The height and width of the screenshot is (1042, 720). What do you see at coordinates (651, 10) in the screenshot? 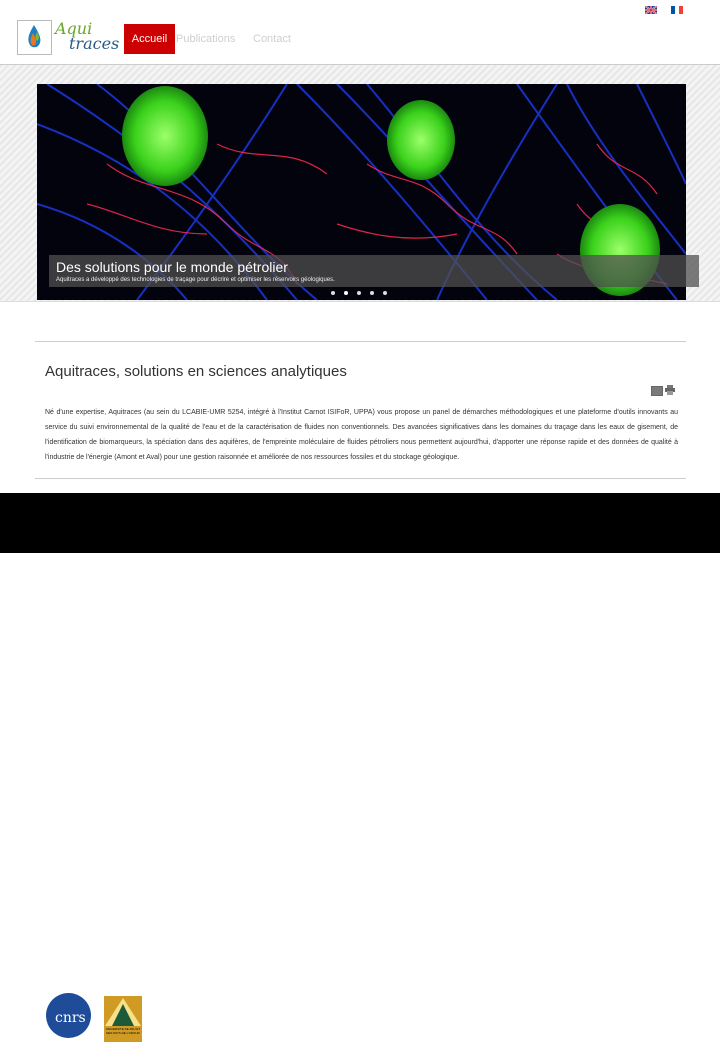
I see `uk-flag-icon` at bounding box center [651, 10].